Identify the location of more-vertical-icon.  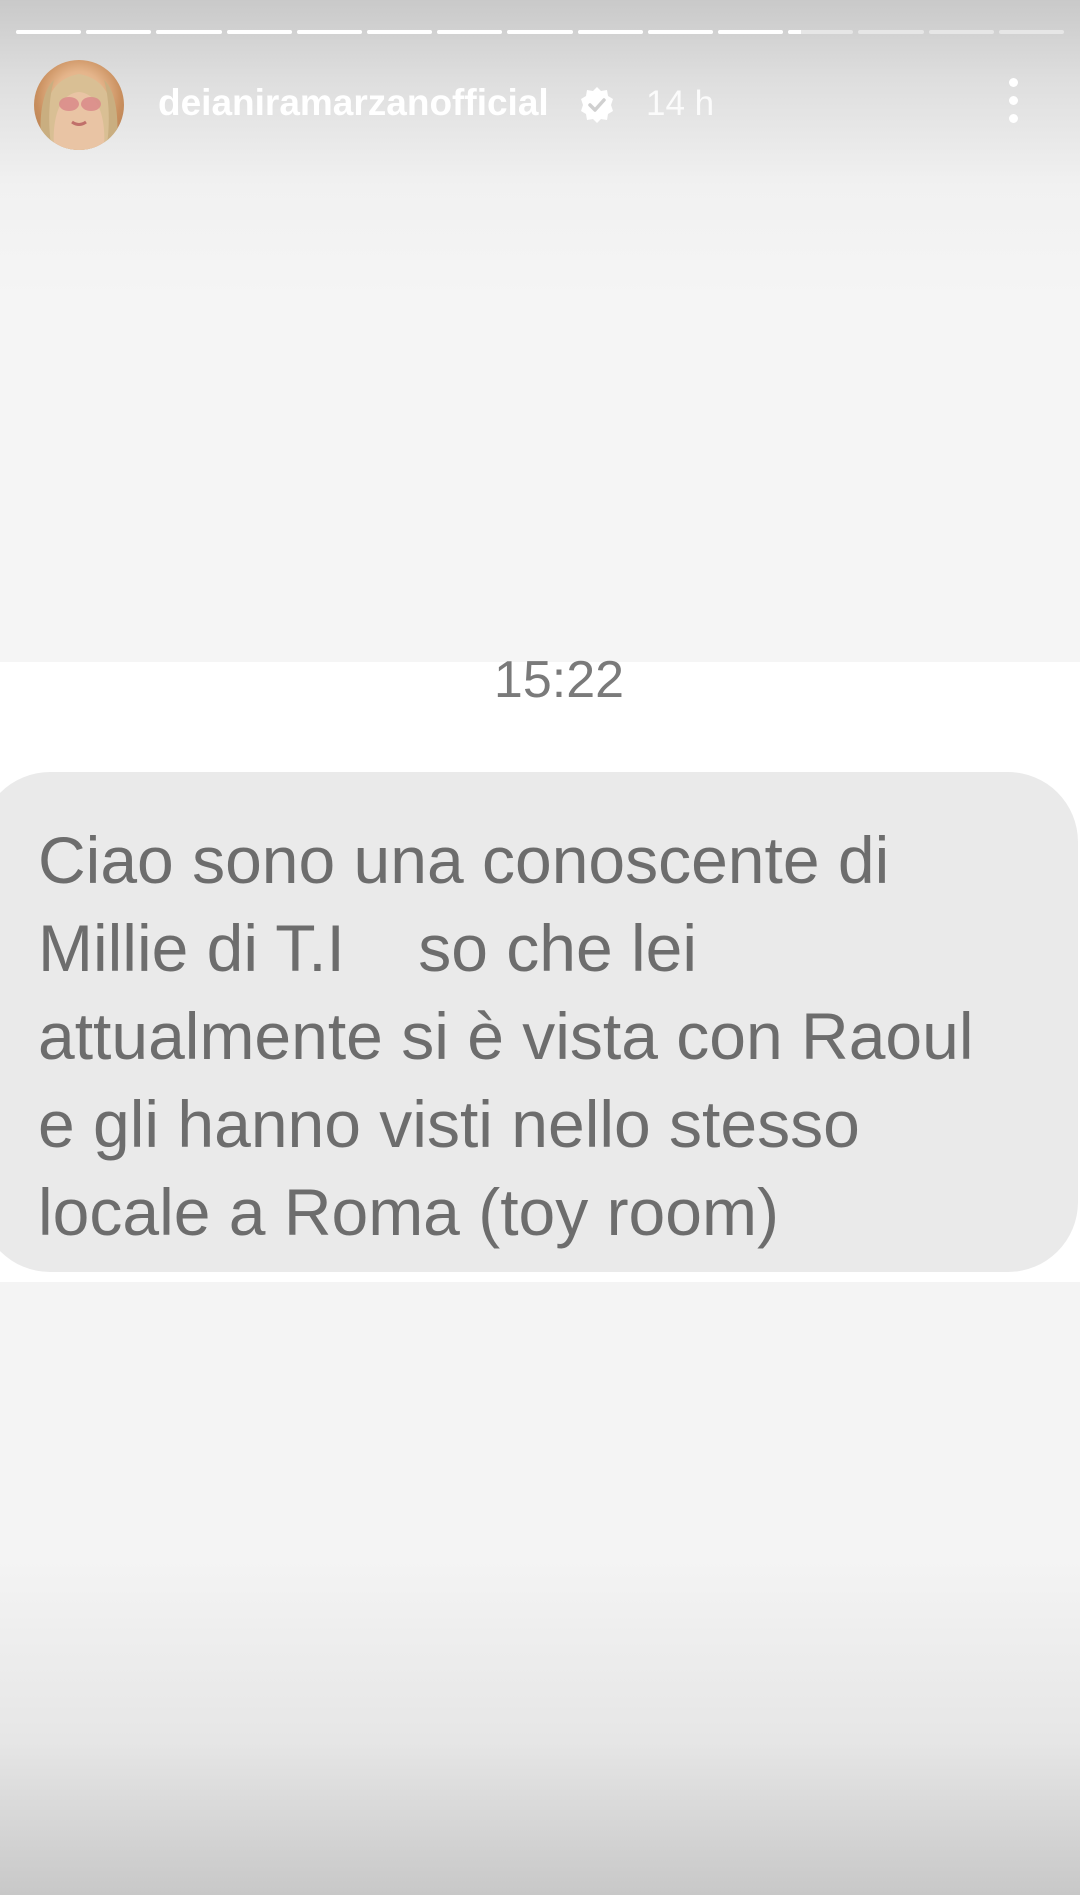
(1013, 103).